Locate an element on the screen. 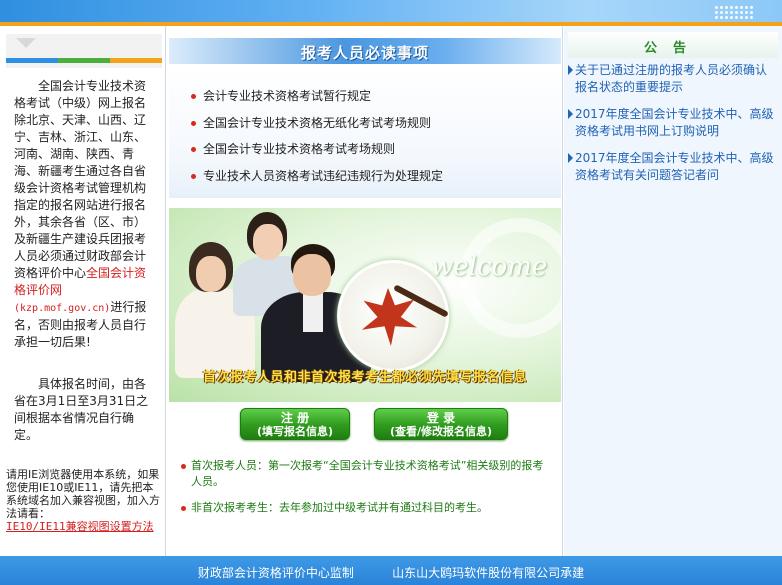 The image size is (782, 585). announcement-header: 公告 is located at coordinates (673, 45).